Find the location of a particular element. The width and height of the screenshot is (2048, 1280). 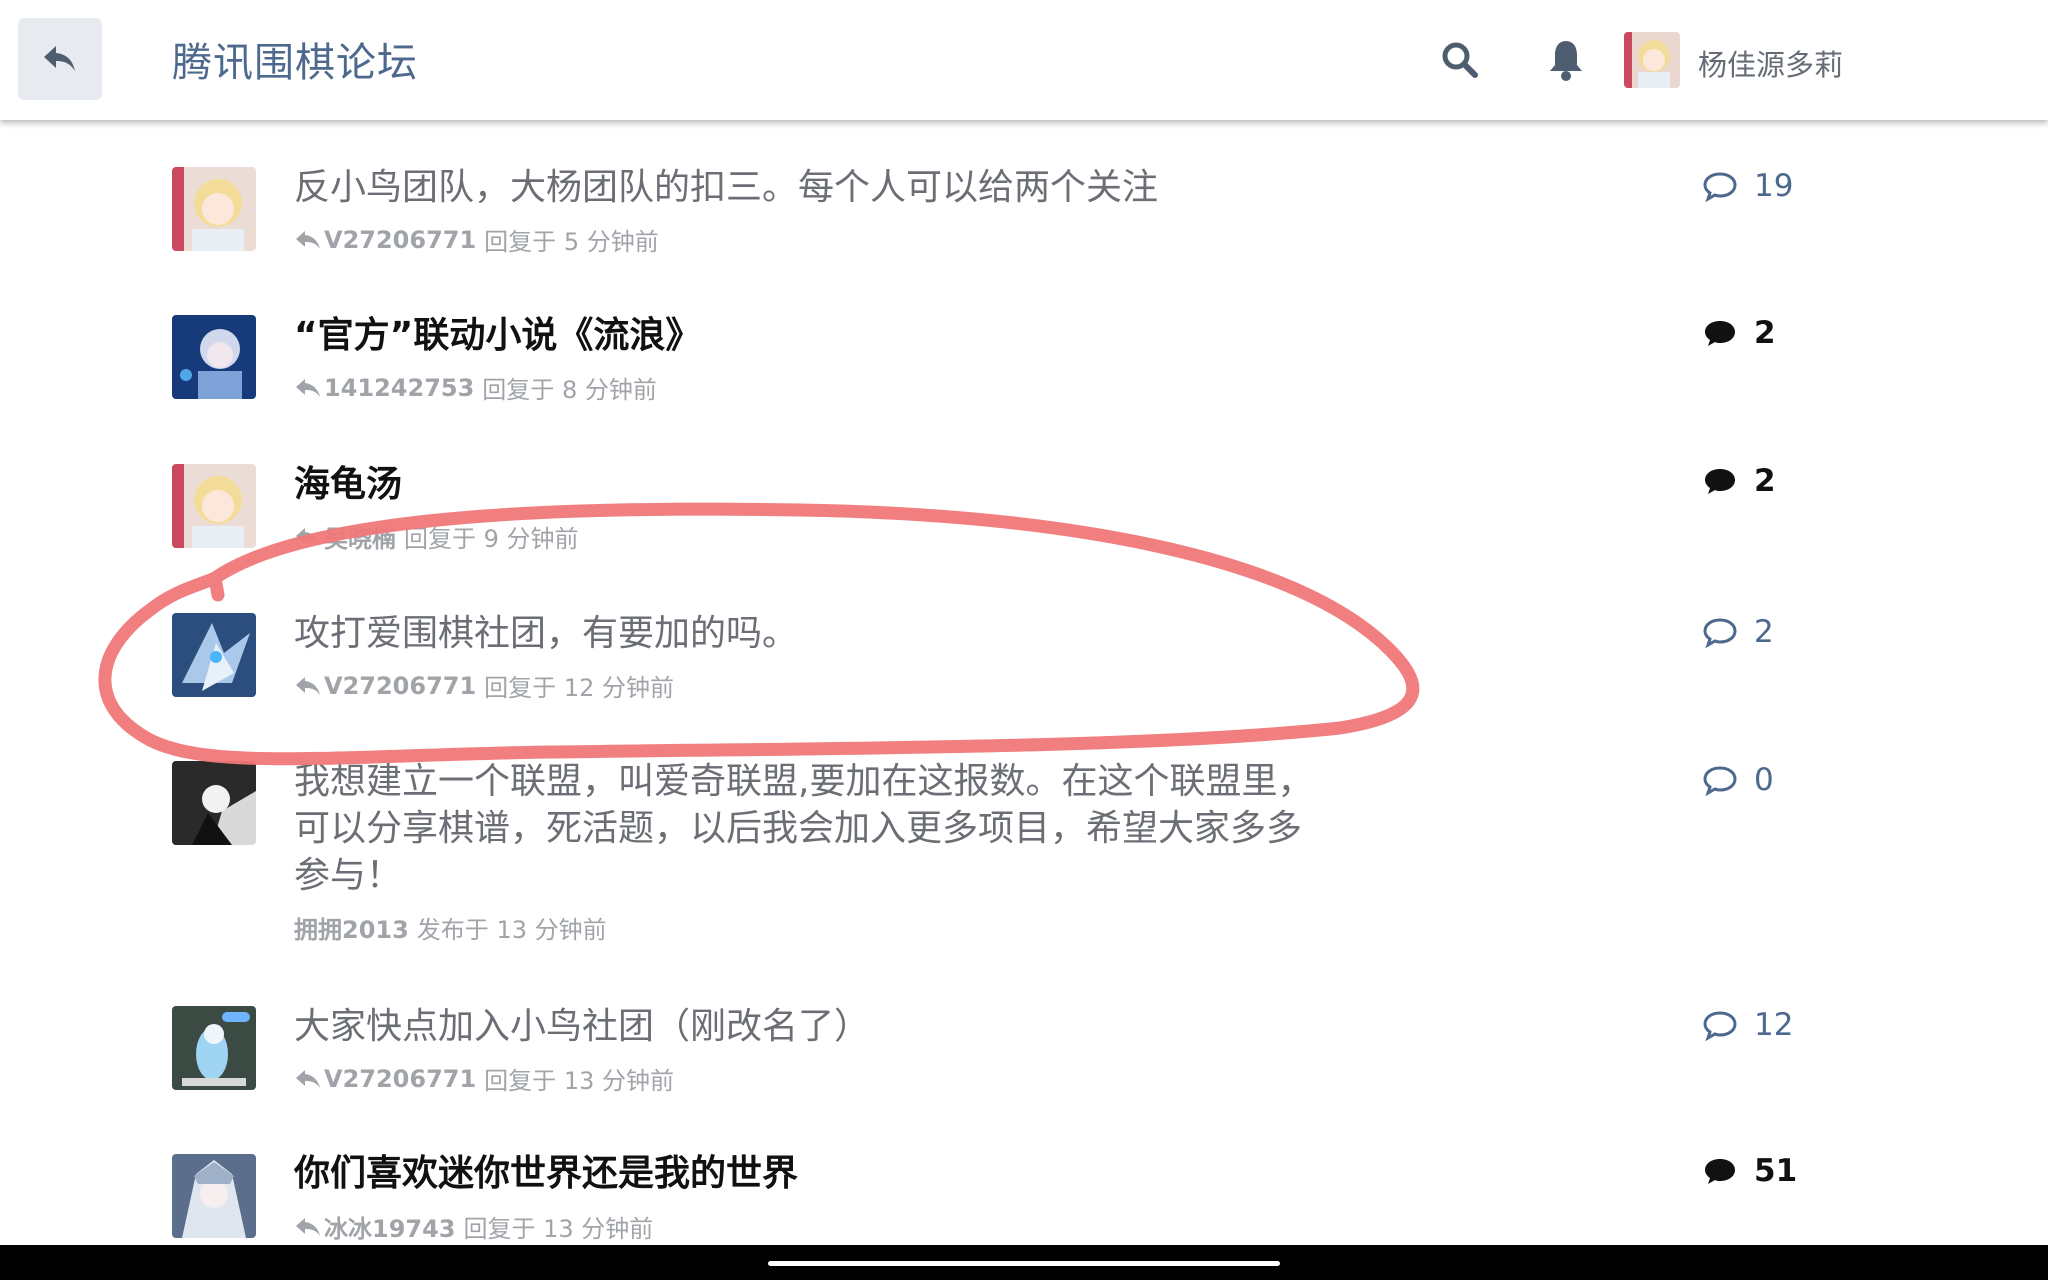

discussion-meta: 141242753 回复于 8 分钟前 is located at coordinates (475, 387).